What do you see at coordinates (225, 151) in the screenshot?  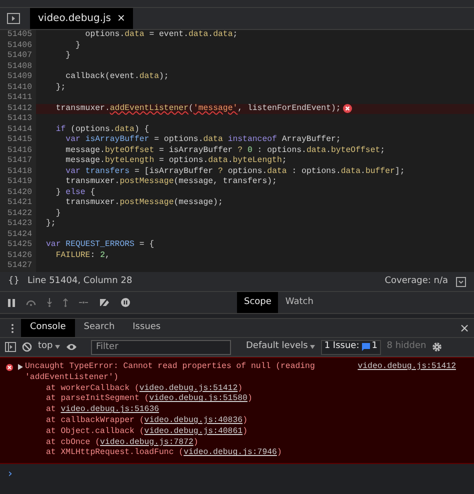 I see `code-line: message.byteOffset = isArrayBuffer ? 0 : options.data.byteOffset;` at bounding box center [225, 151].